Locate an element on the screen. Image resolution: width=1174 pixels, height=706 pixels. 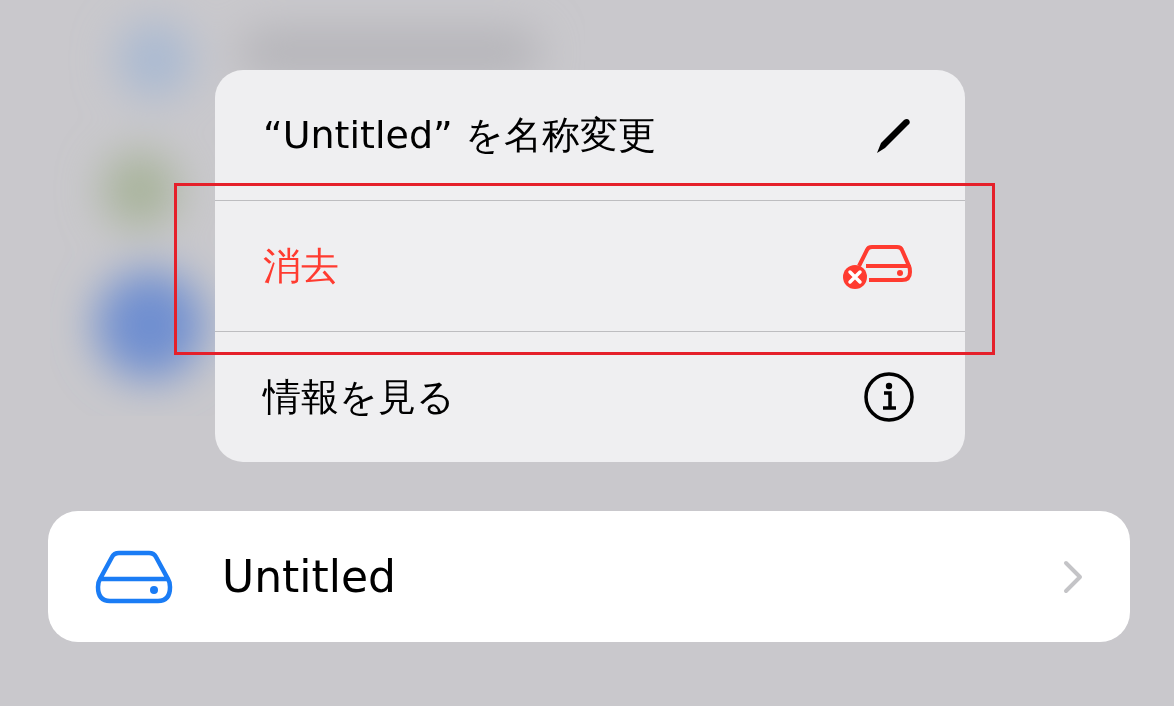
menu-item: 情報を見る is located at coordinates (590, 397).